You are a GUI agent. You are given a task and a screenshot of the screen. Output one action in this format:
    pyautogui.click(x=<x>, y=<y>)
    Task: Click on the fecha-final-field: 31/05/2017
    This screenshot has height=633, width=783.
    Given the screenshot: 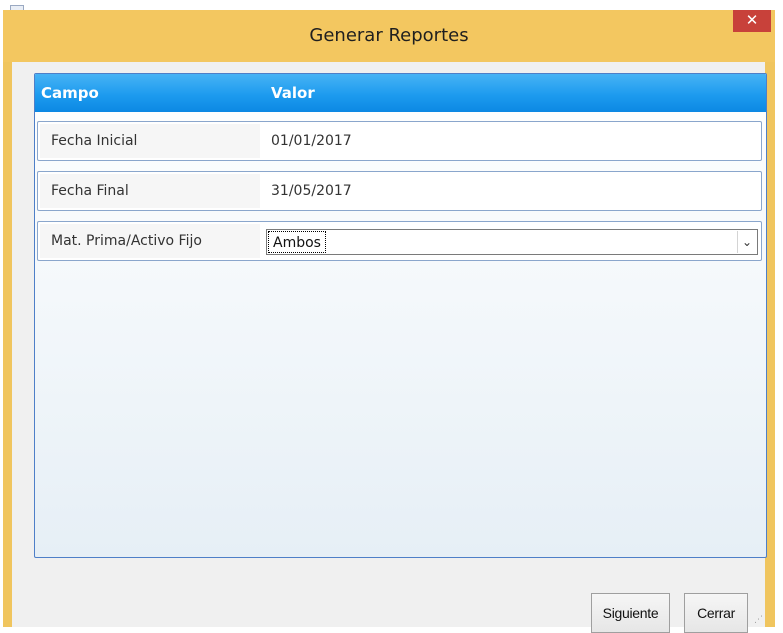 What is the action you would take?
    pyautogui.click(x=511, y=191)
    